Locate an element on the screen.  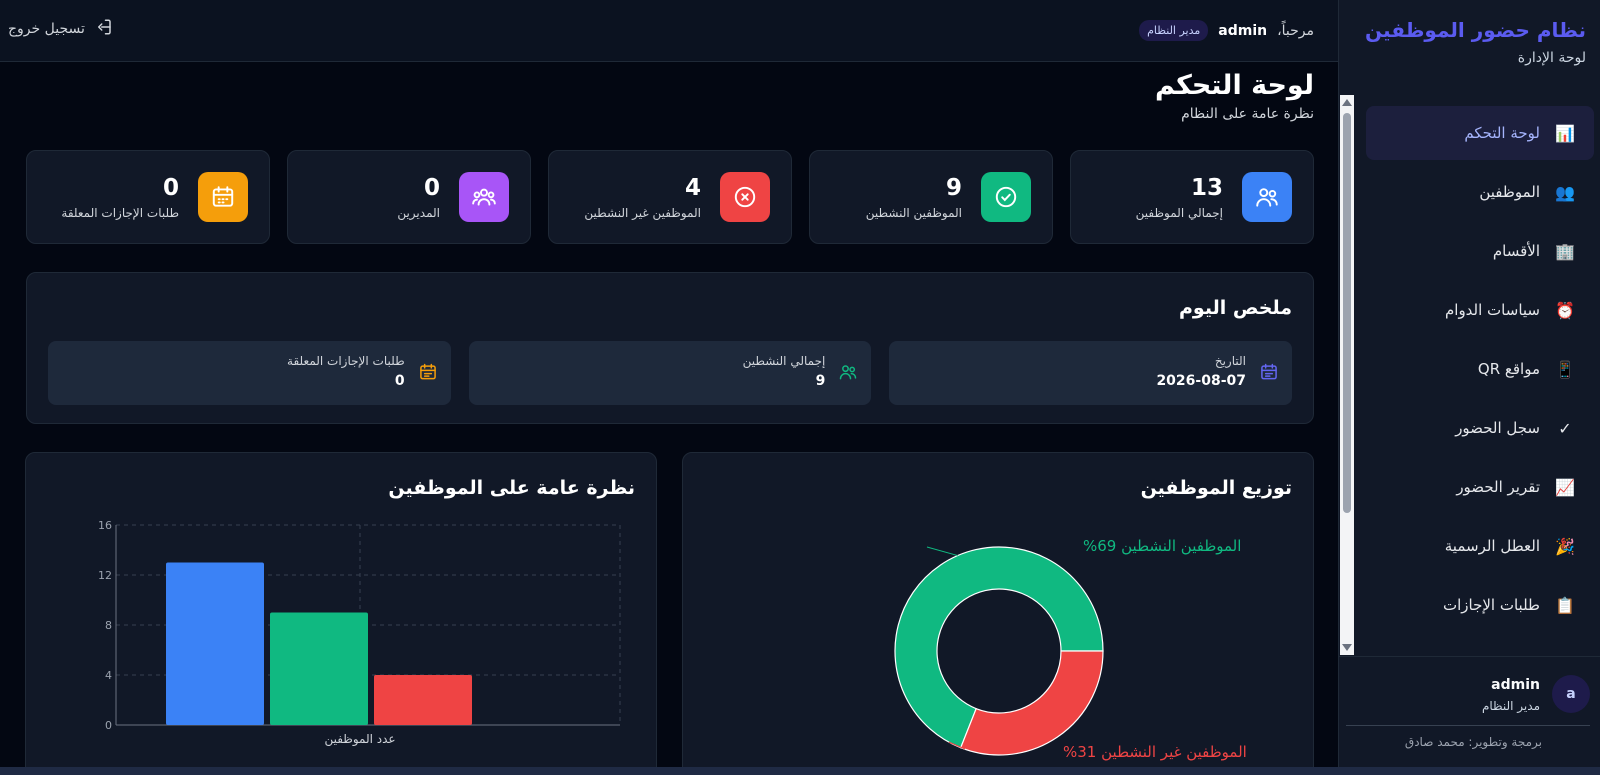
summary-label: طلبات الإجازات المعلقة is located at coordinates (346, 361).